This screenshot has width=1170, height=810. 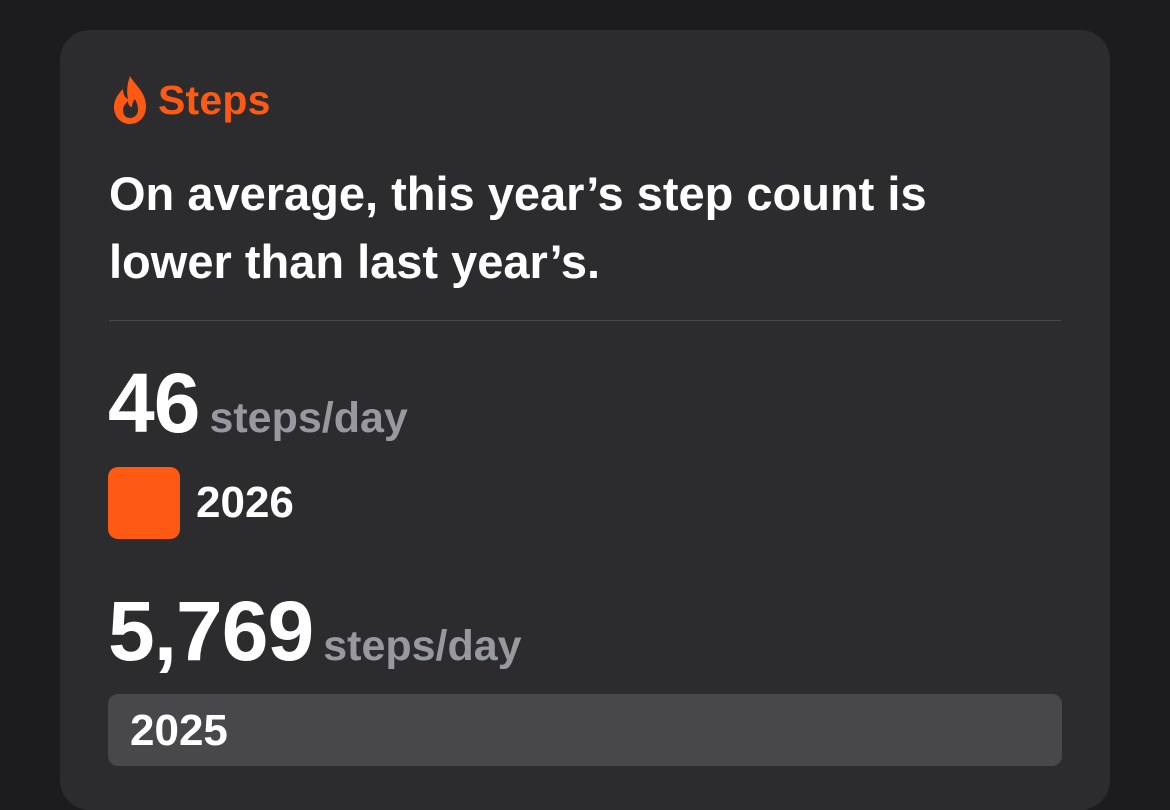 What do you see at coordinates (308, 418) in the screenshot?
I see `stat-unit-2026: steps/day` at bounding box center [308, 418].